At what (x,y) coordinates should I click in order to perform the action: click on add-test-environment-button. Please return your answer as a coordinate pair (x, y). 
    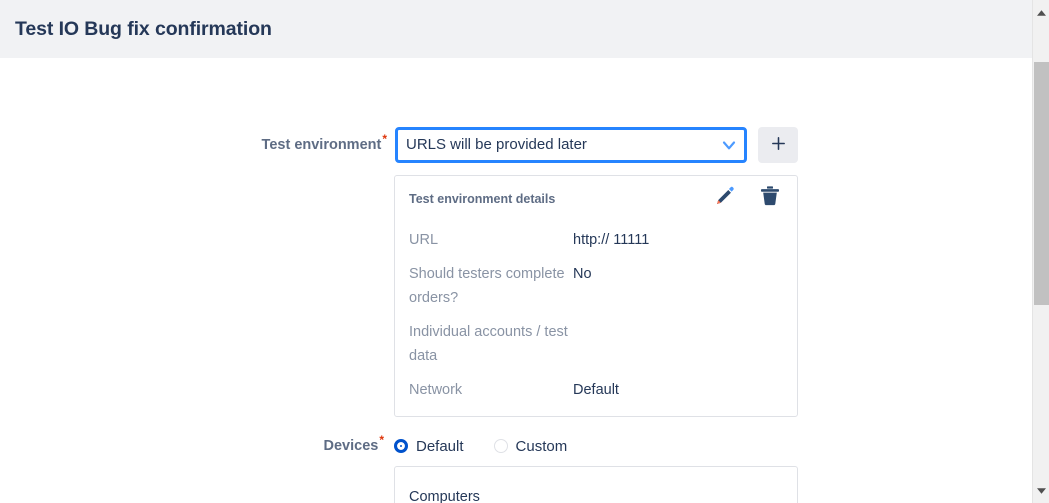
    Looking at the image, I should click on (778, 145).